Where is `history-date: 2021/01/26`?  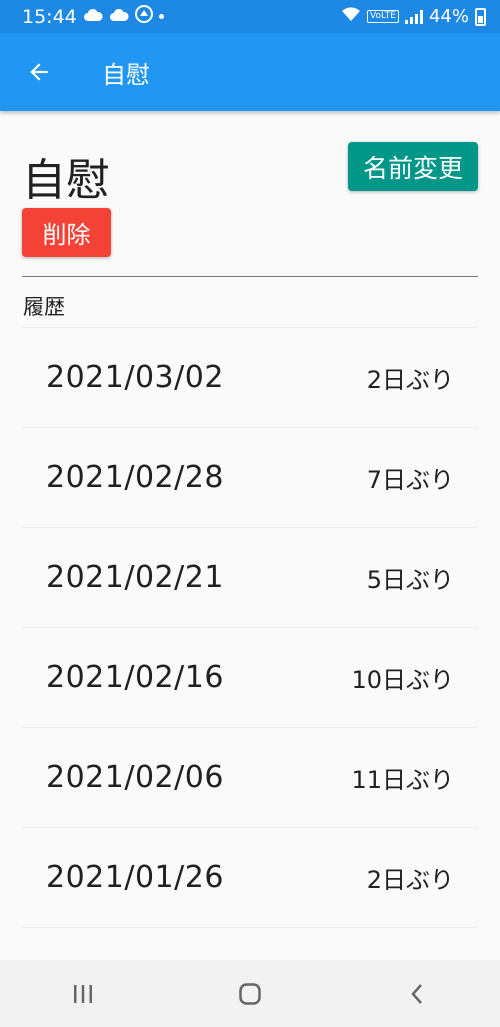
history-date: 2021/01/26 is located at coordinates (135, 877).